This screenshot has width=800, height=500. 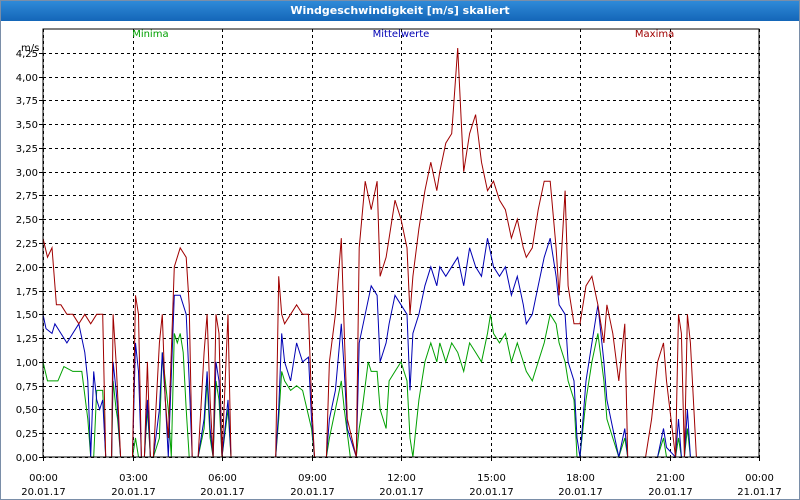 What do you see at coordinates (27, 434) in the screenshot?
I see `y-tick-label: 0,25` at bounding box center [27, 434].